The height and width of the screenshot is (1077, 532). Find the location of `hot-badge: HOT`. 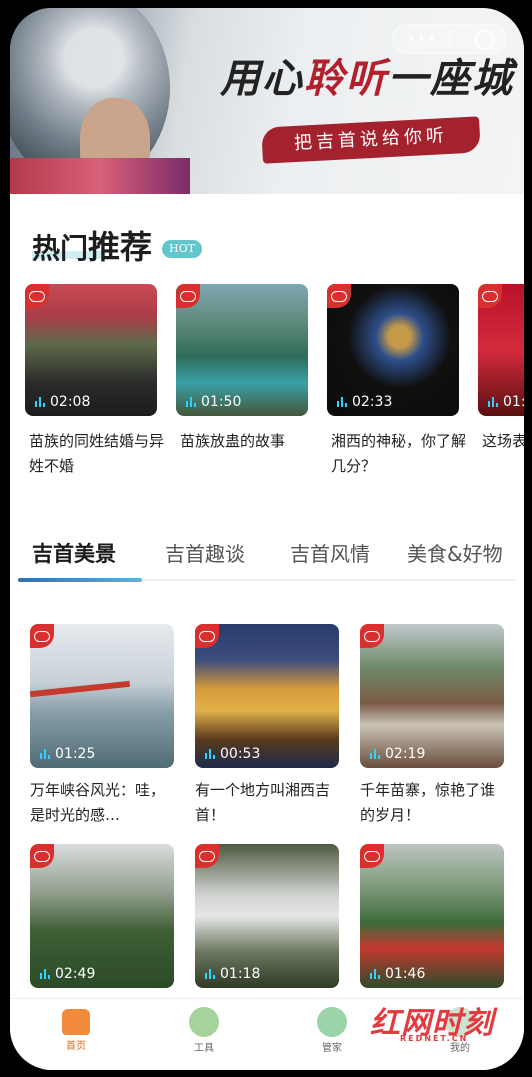

hot-badge: HOT is located at coordinates (182, 249).